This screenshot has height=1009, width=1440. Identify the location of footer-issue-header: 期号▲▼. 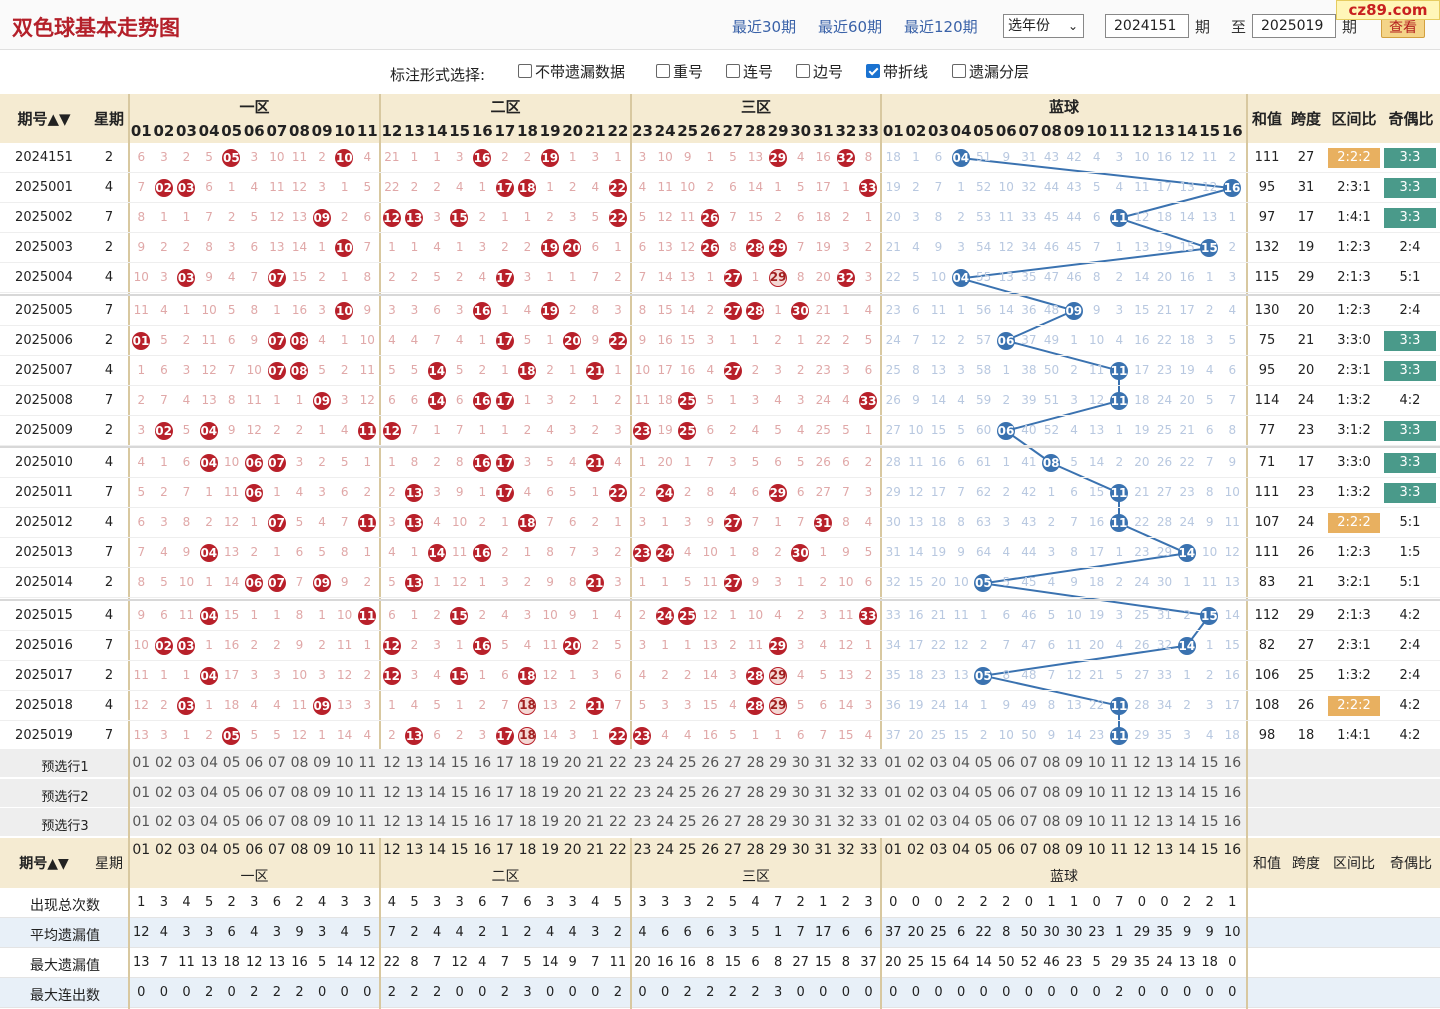
(44, 863).